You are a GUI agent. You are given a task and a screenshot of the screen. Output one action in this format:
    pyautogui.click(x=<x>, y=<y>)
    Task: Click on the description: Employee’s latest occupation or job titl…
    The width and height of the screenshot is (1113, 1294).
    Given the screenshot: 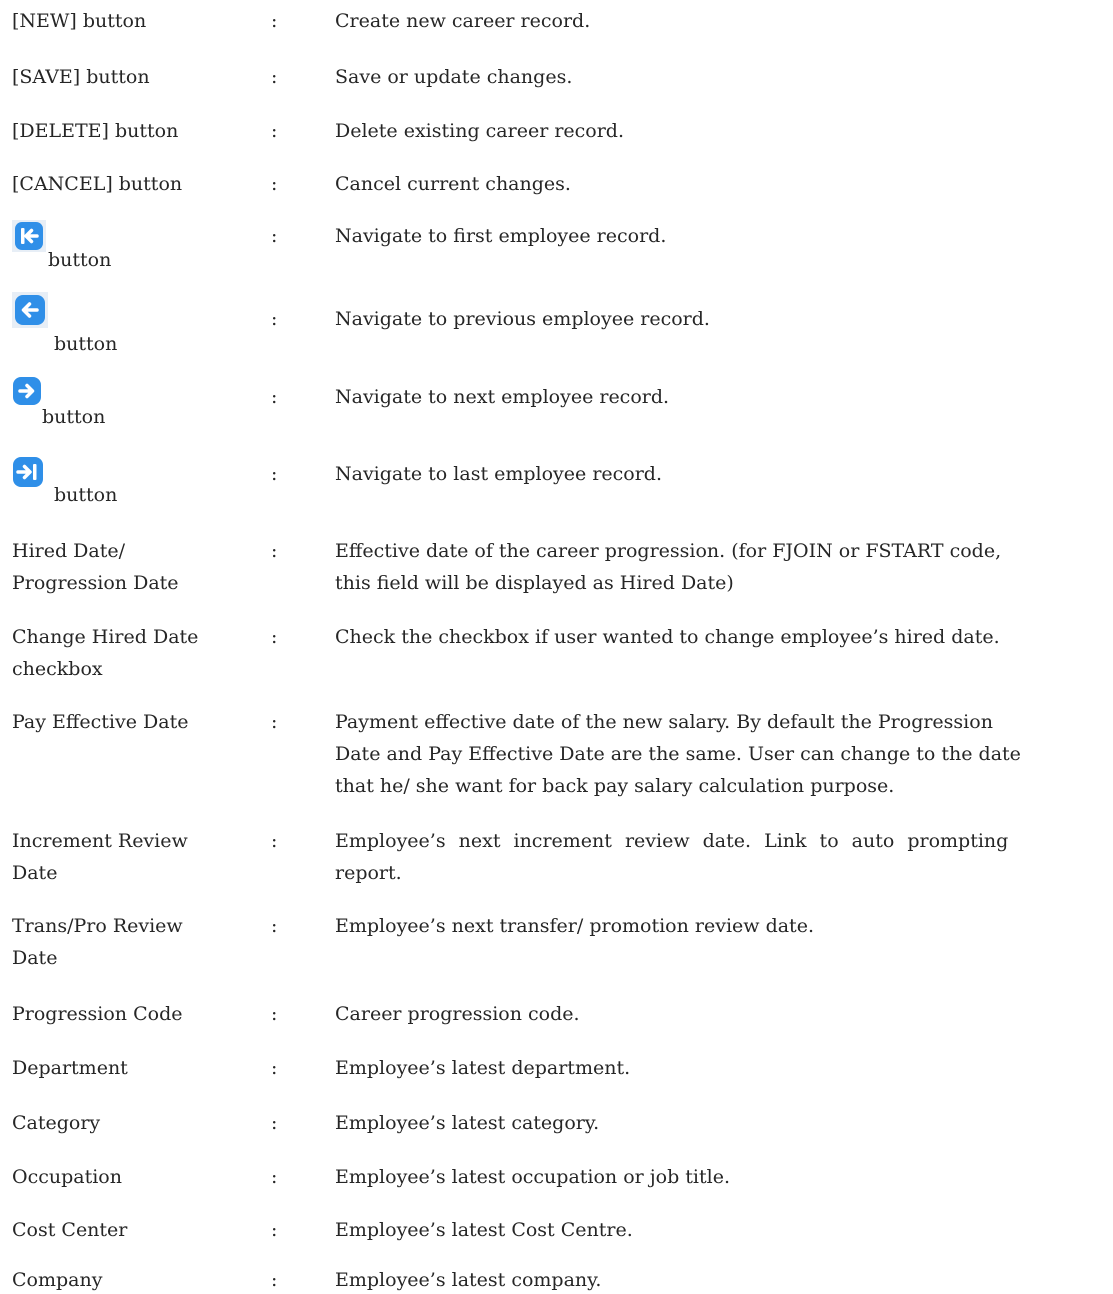 What is the action you would take?
    pyautogui.click(x=533, y=1177)
    